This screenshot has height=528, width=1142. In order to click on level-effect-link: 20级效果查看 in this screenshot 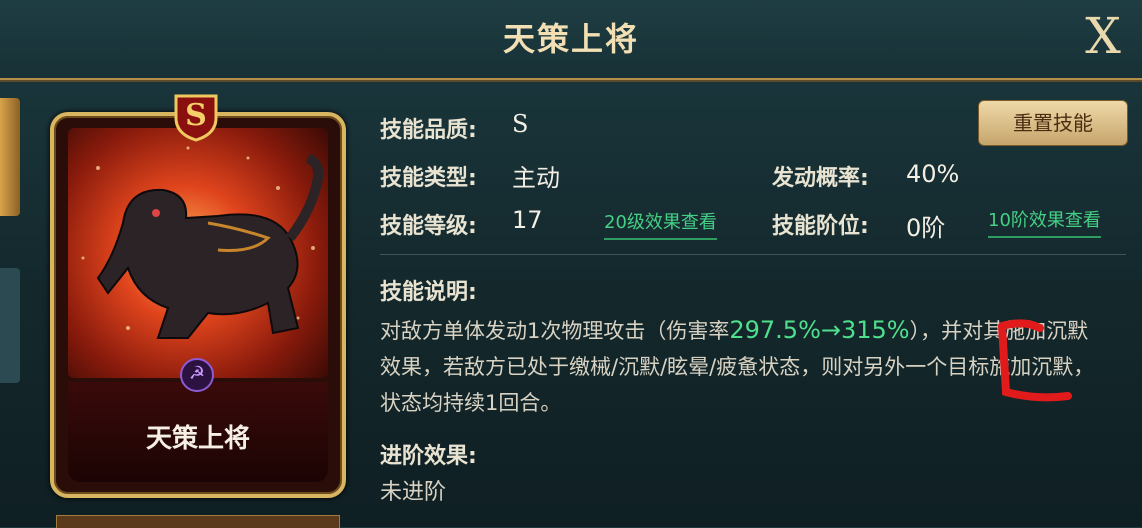, I will do `click(660, 224)`.